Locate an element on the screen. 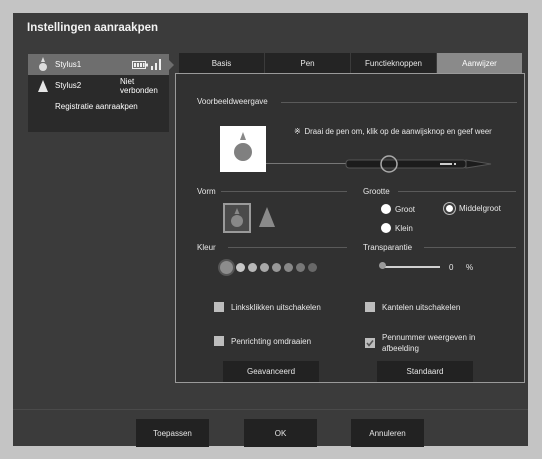  size-option-small: Klein is located at coordinates (397, 228).